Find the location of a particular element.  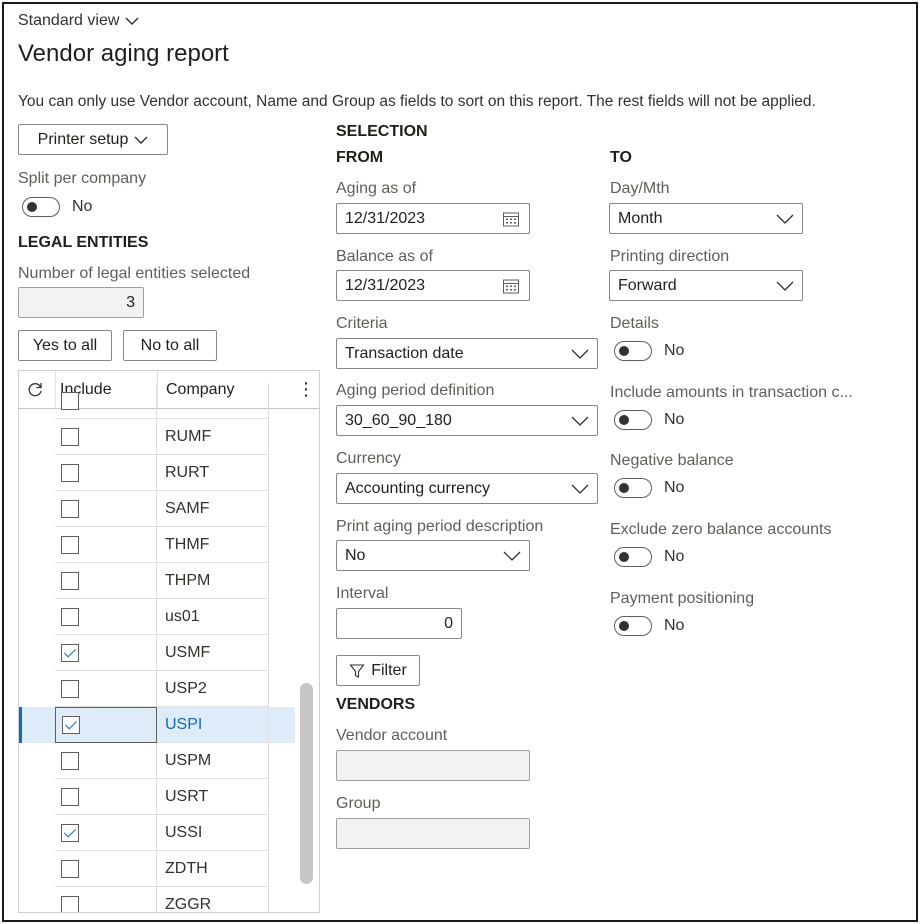

vendor-account-input is located at coordinates (433, 765).